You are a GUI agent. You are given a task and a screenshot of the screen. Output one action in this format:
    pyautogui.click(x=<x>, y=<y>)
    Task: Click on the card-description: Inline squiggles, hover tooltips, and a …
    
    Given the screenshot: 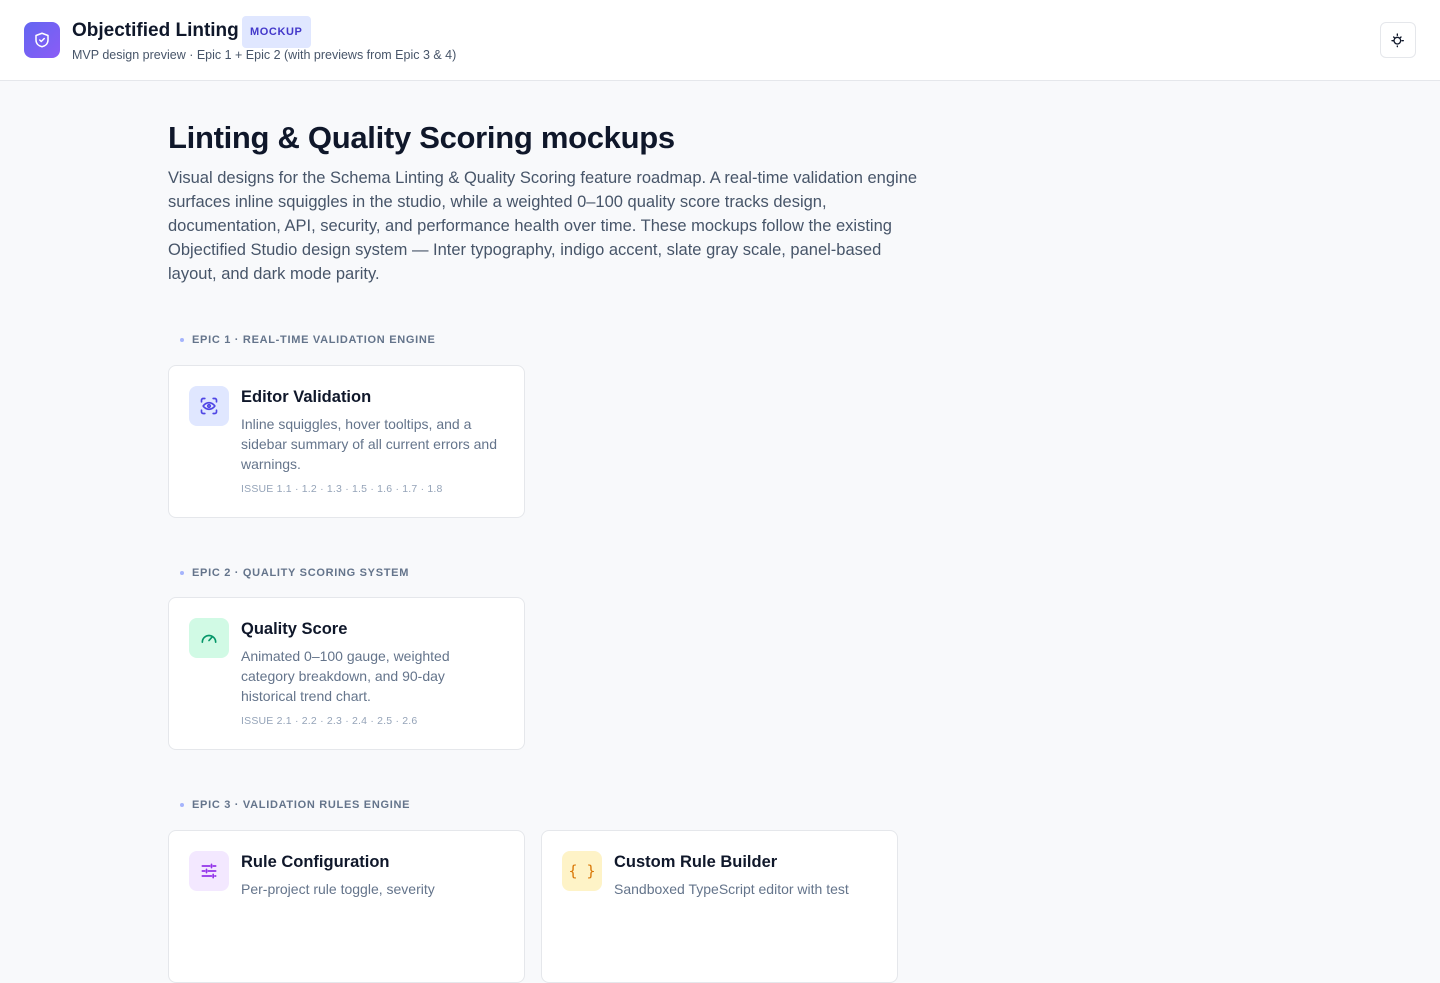 What is the action you would take?
    pyautogui.click(x=369, y=444)
    